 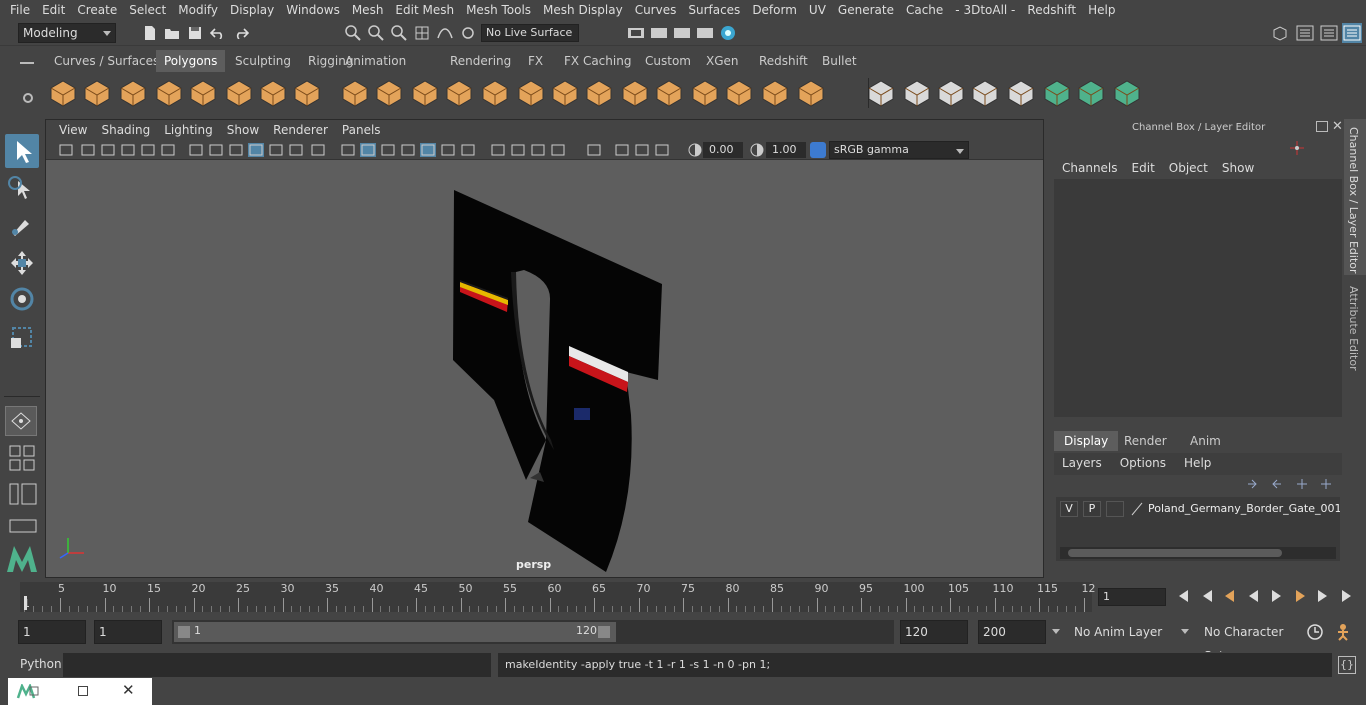 I want to click on start-time-field: 1, so click(x=52, y=632).